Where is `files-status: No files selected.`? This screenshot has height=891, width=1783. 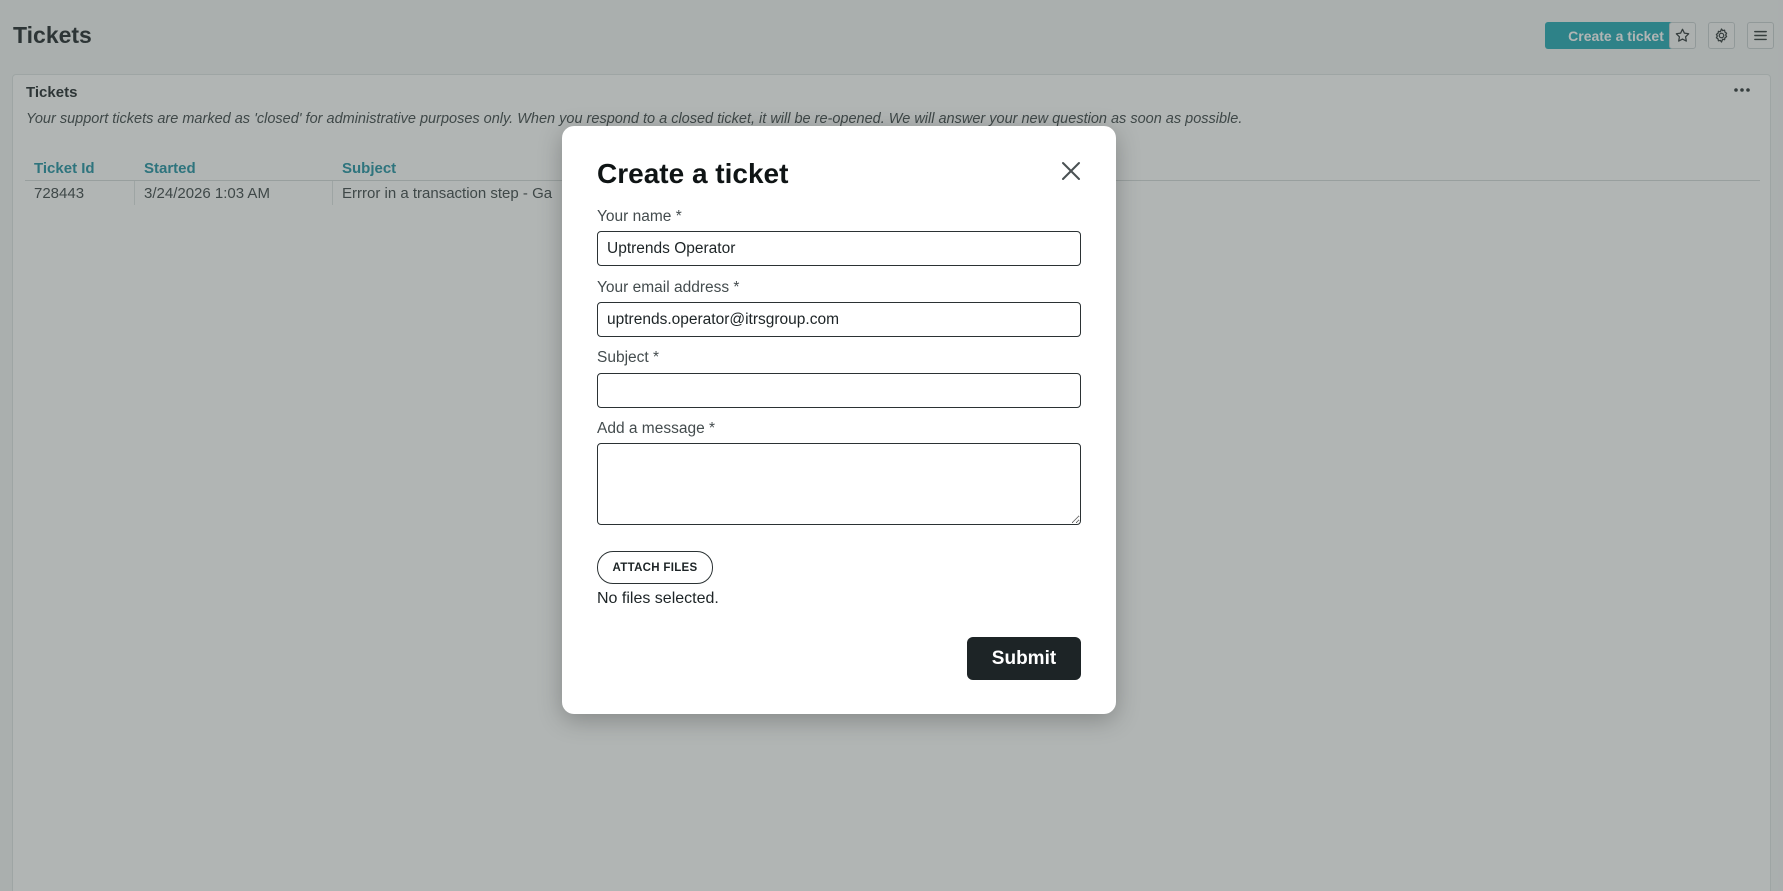
files-status: No files selected. is located at coordinates (658, 598).